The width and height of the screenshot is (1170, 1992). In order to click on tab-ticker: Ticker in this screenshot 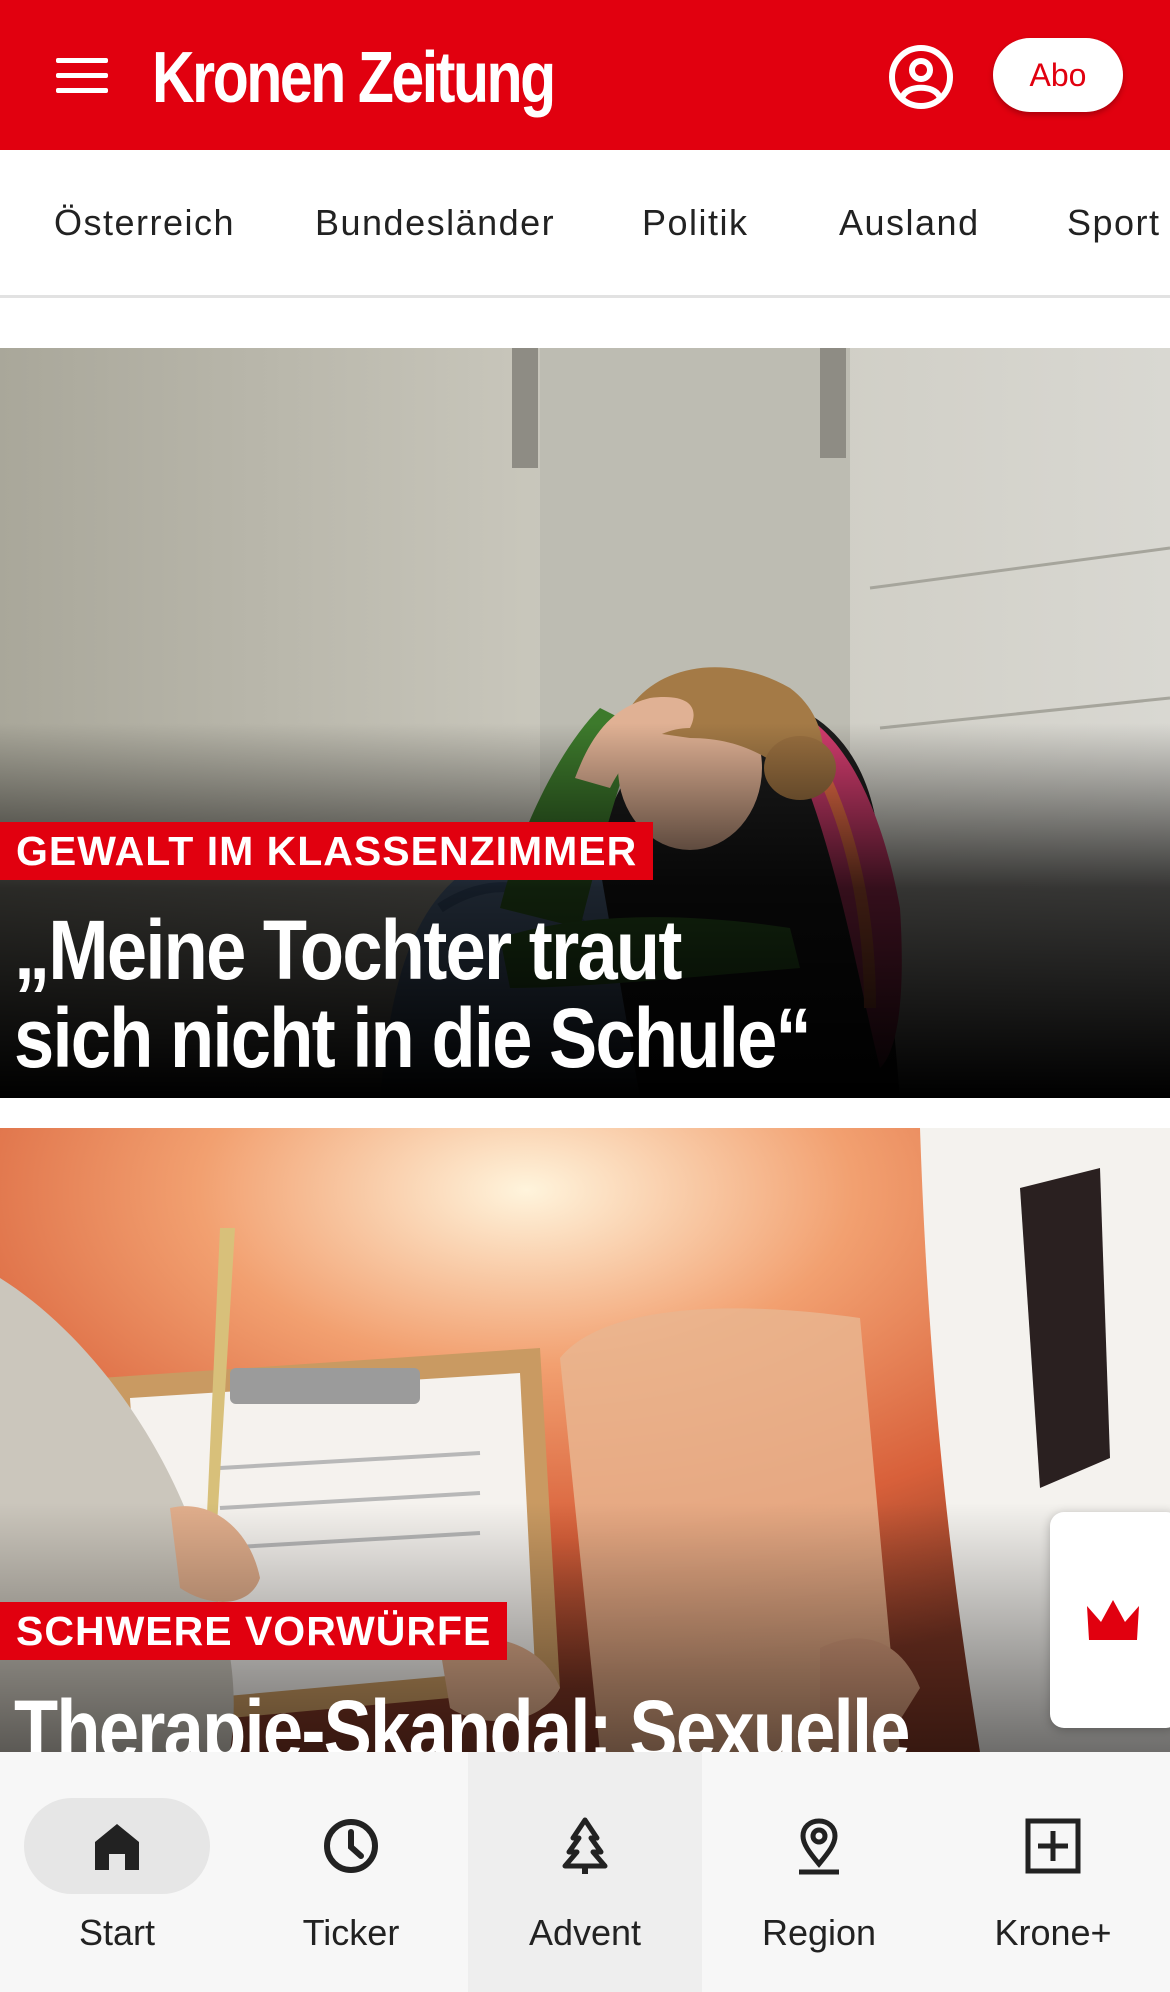, I will do `click(351, 1872)`.